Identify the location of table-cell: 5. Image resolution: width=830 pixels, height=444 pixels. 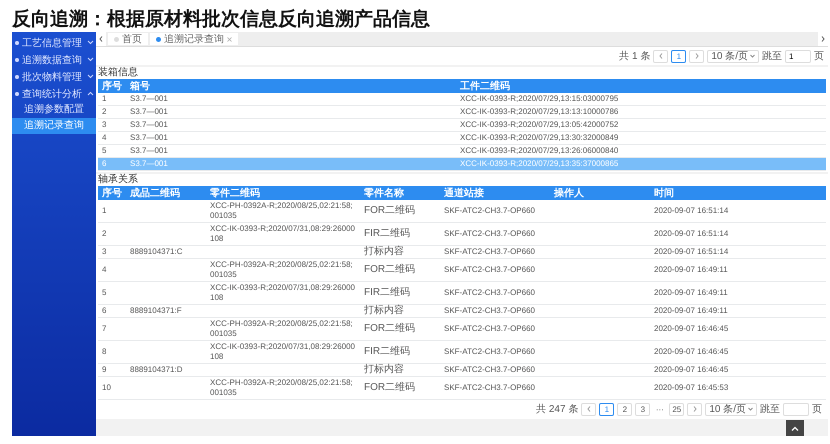
(112, 293).